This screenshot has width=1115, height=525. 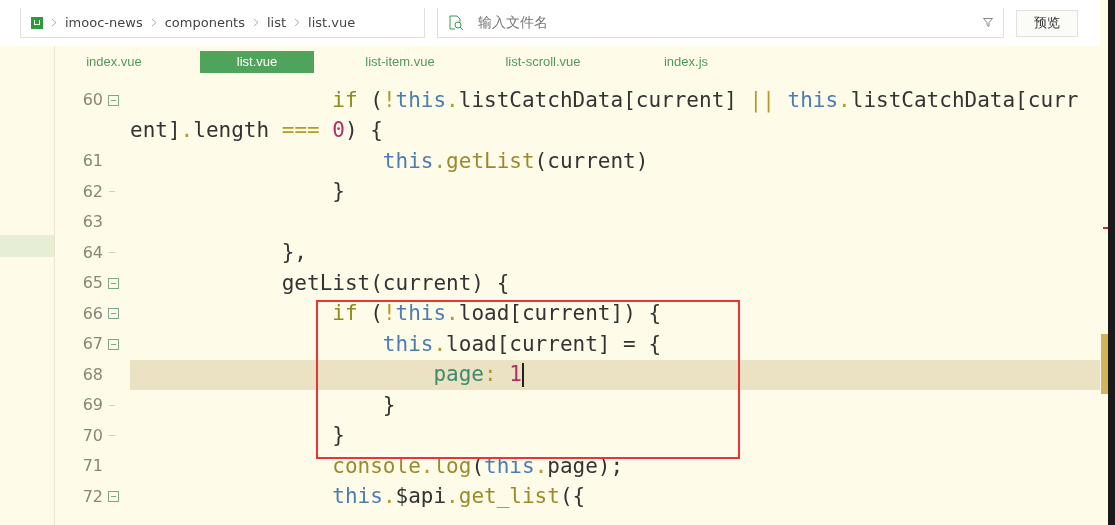 I want to click on code-line: if (!this.load[current]) {, so click(x=497, y=313).